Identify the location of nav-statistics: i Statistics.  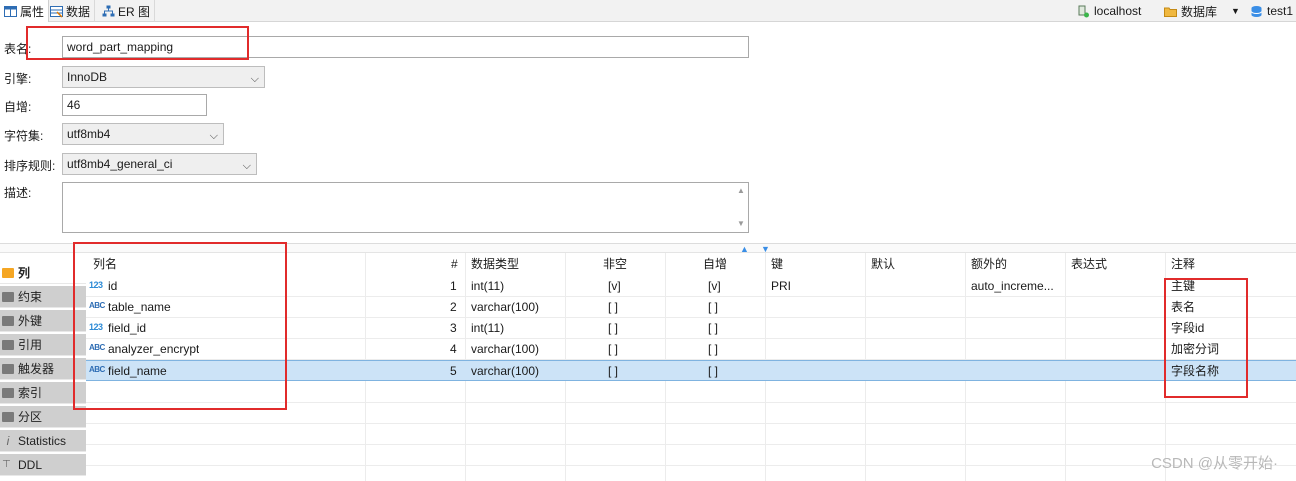
(43, 441).